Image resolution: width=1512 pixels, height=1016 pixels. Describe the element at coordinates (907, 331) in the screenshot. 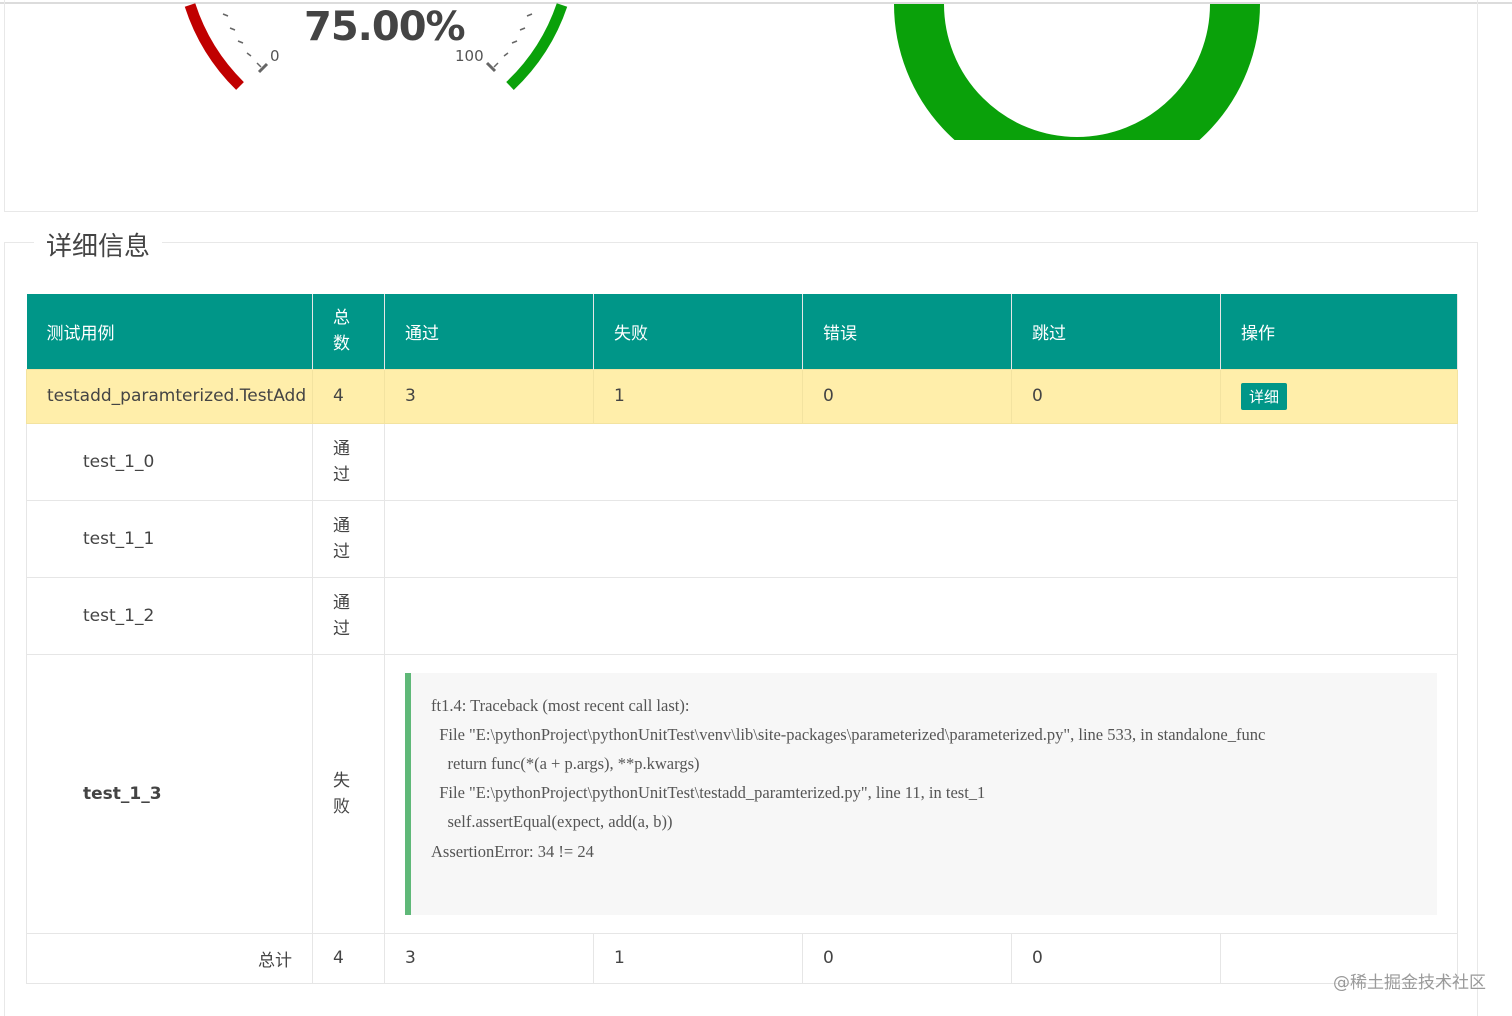

I see `col-header-error: 错误` at that location.